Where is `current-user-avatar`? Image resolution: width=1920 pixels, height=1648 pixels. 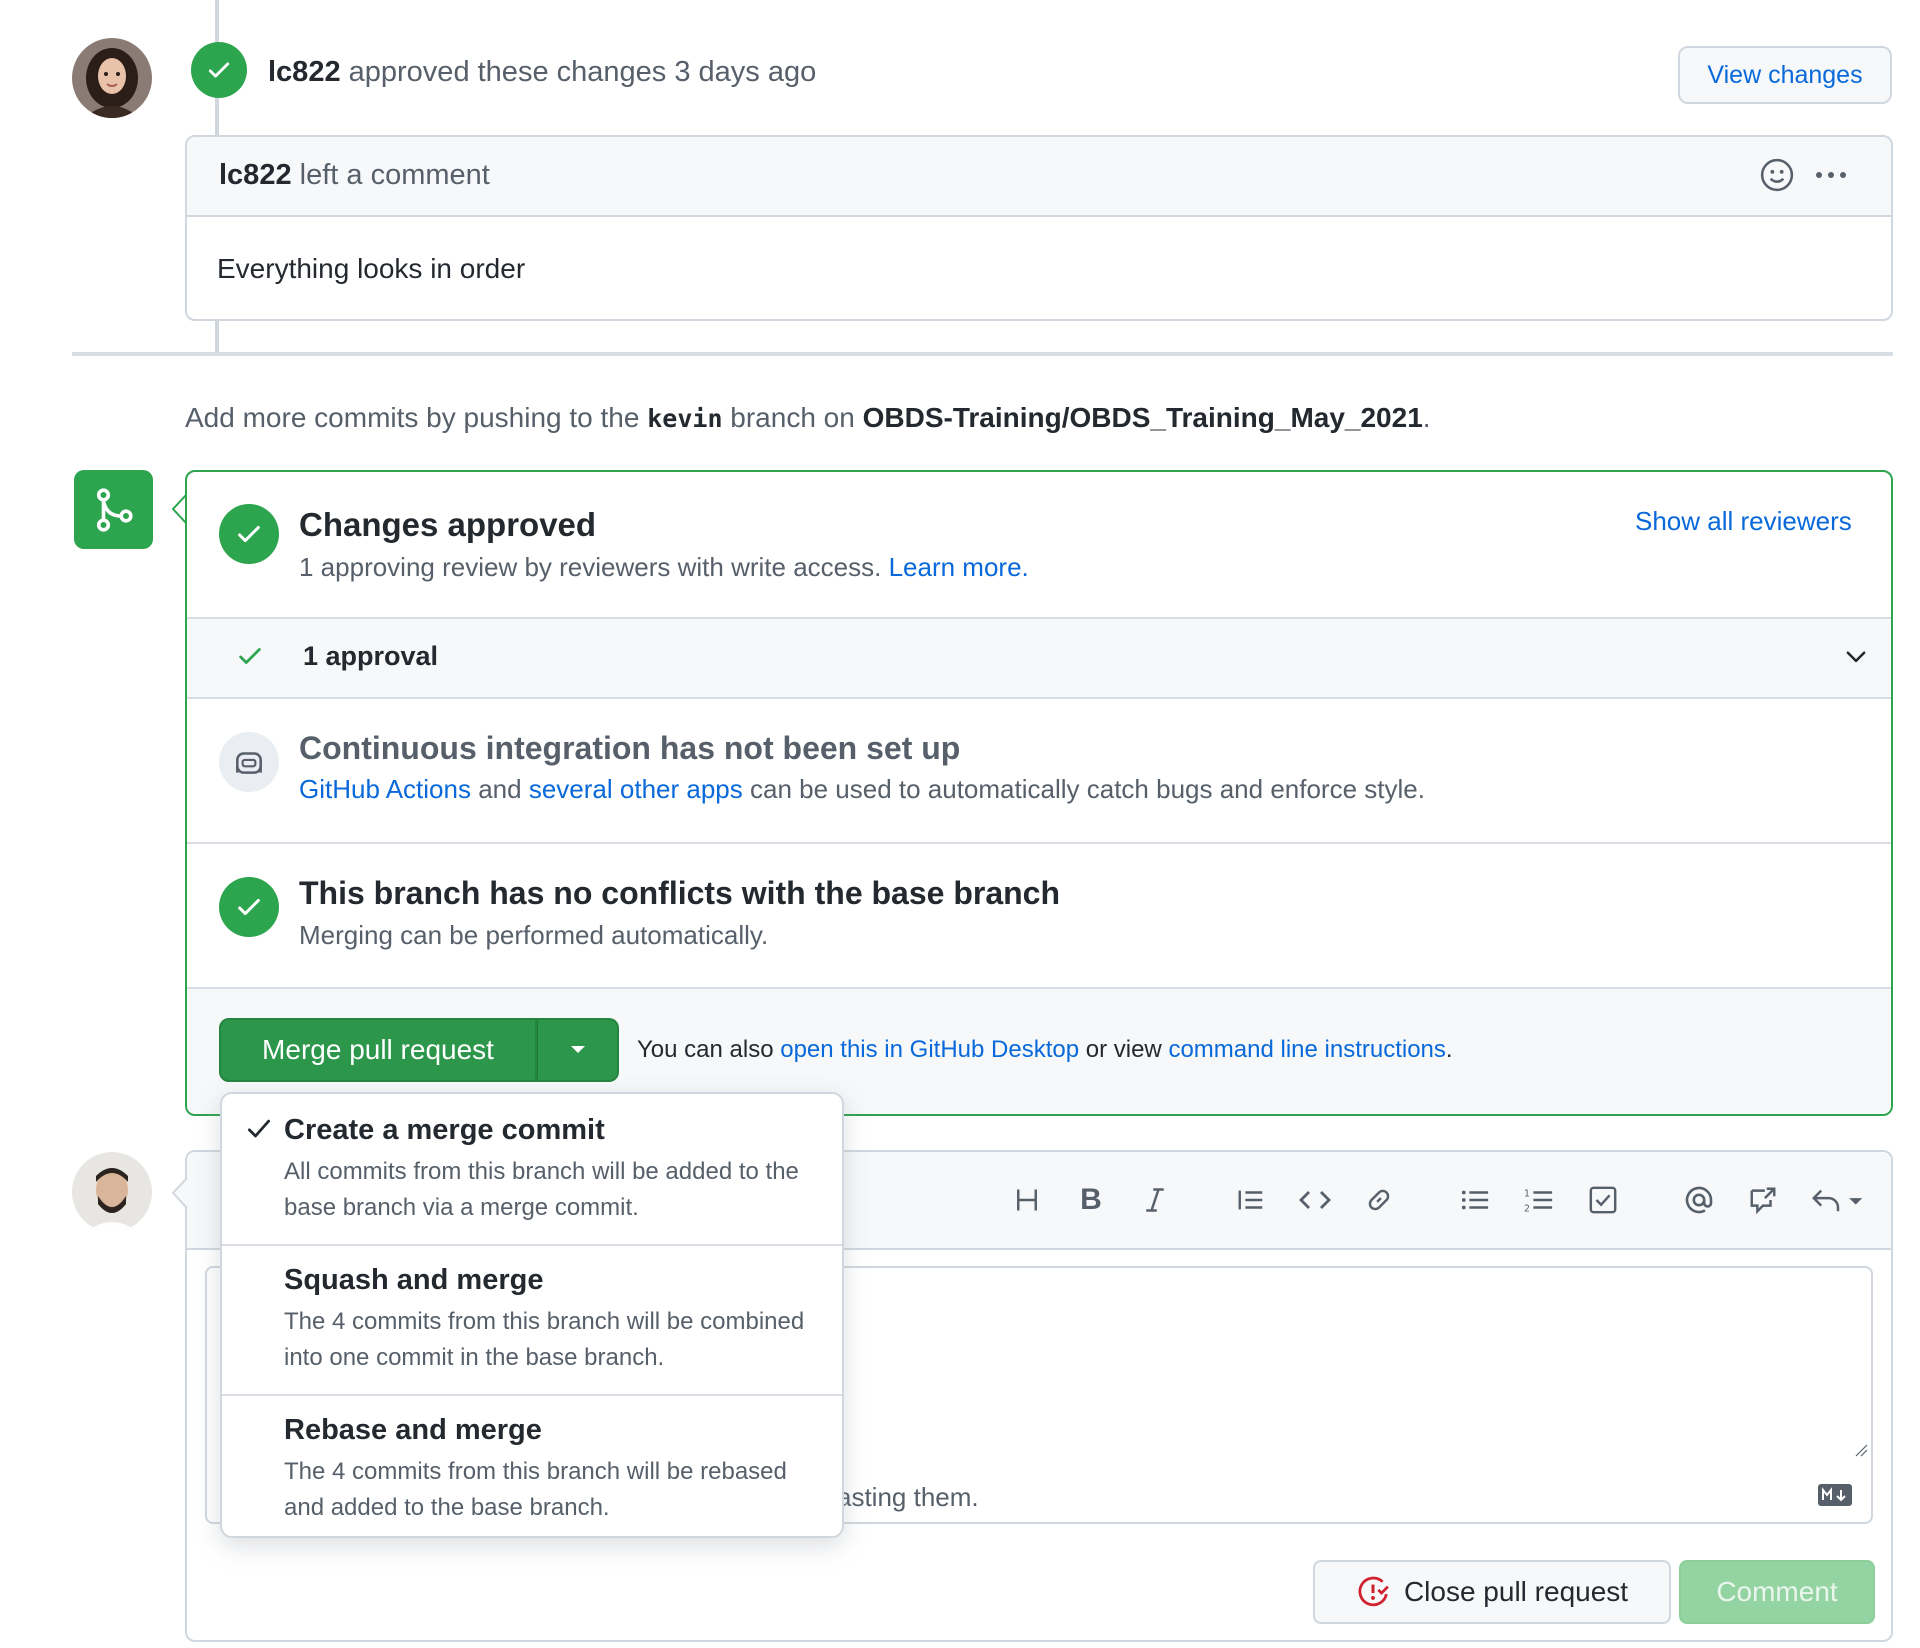 current-user-avatar is located at coordinates (112, 1192).